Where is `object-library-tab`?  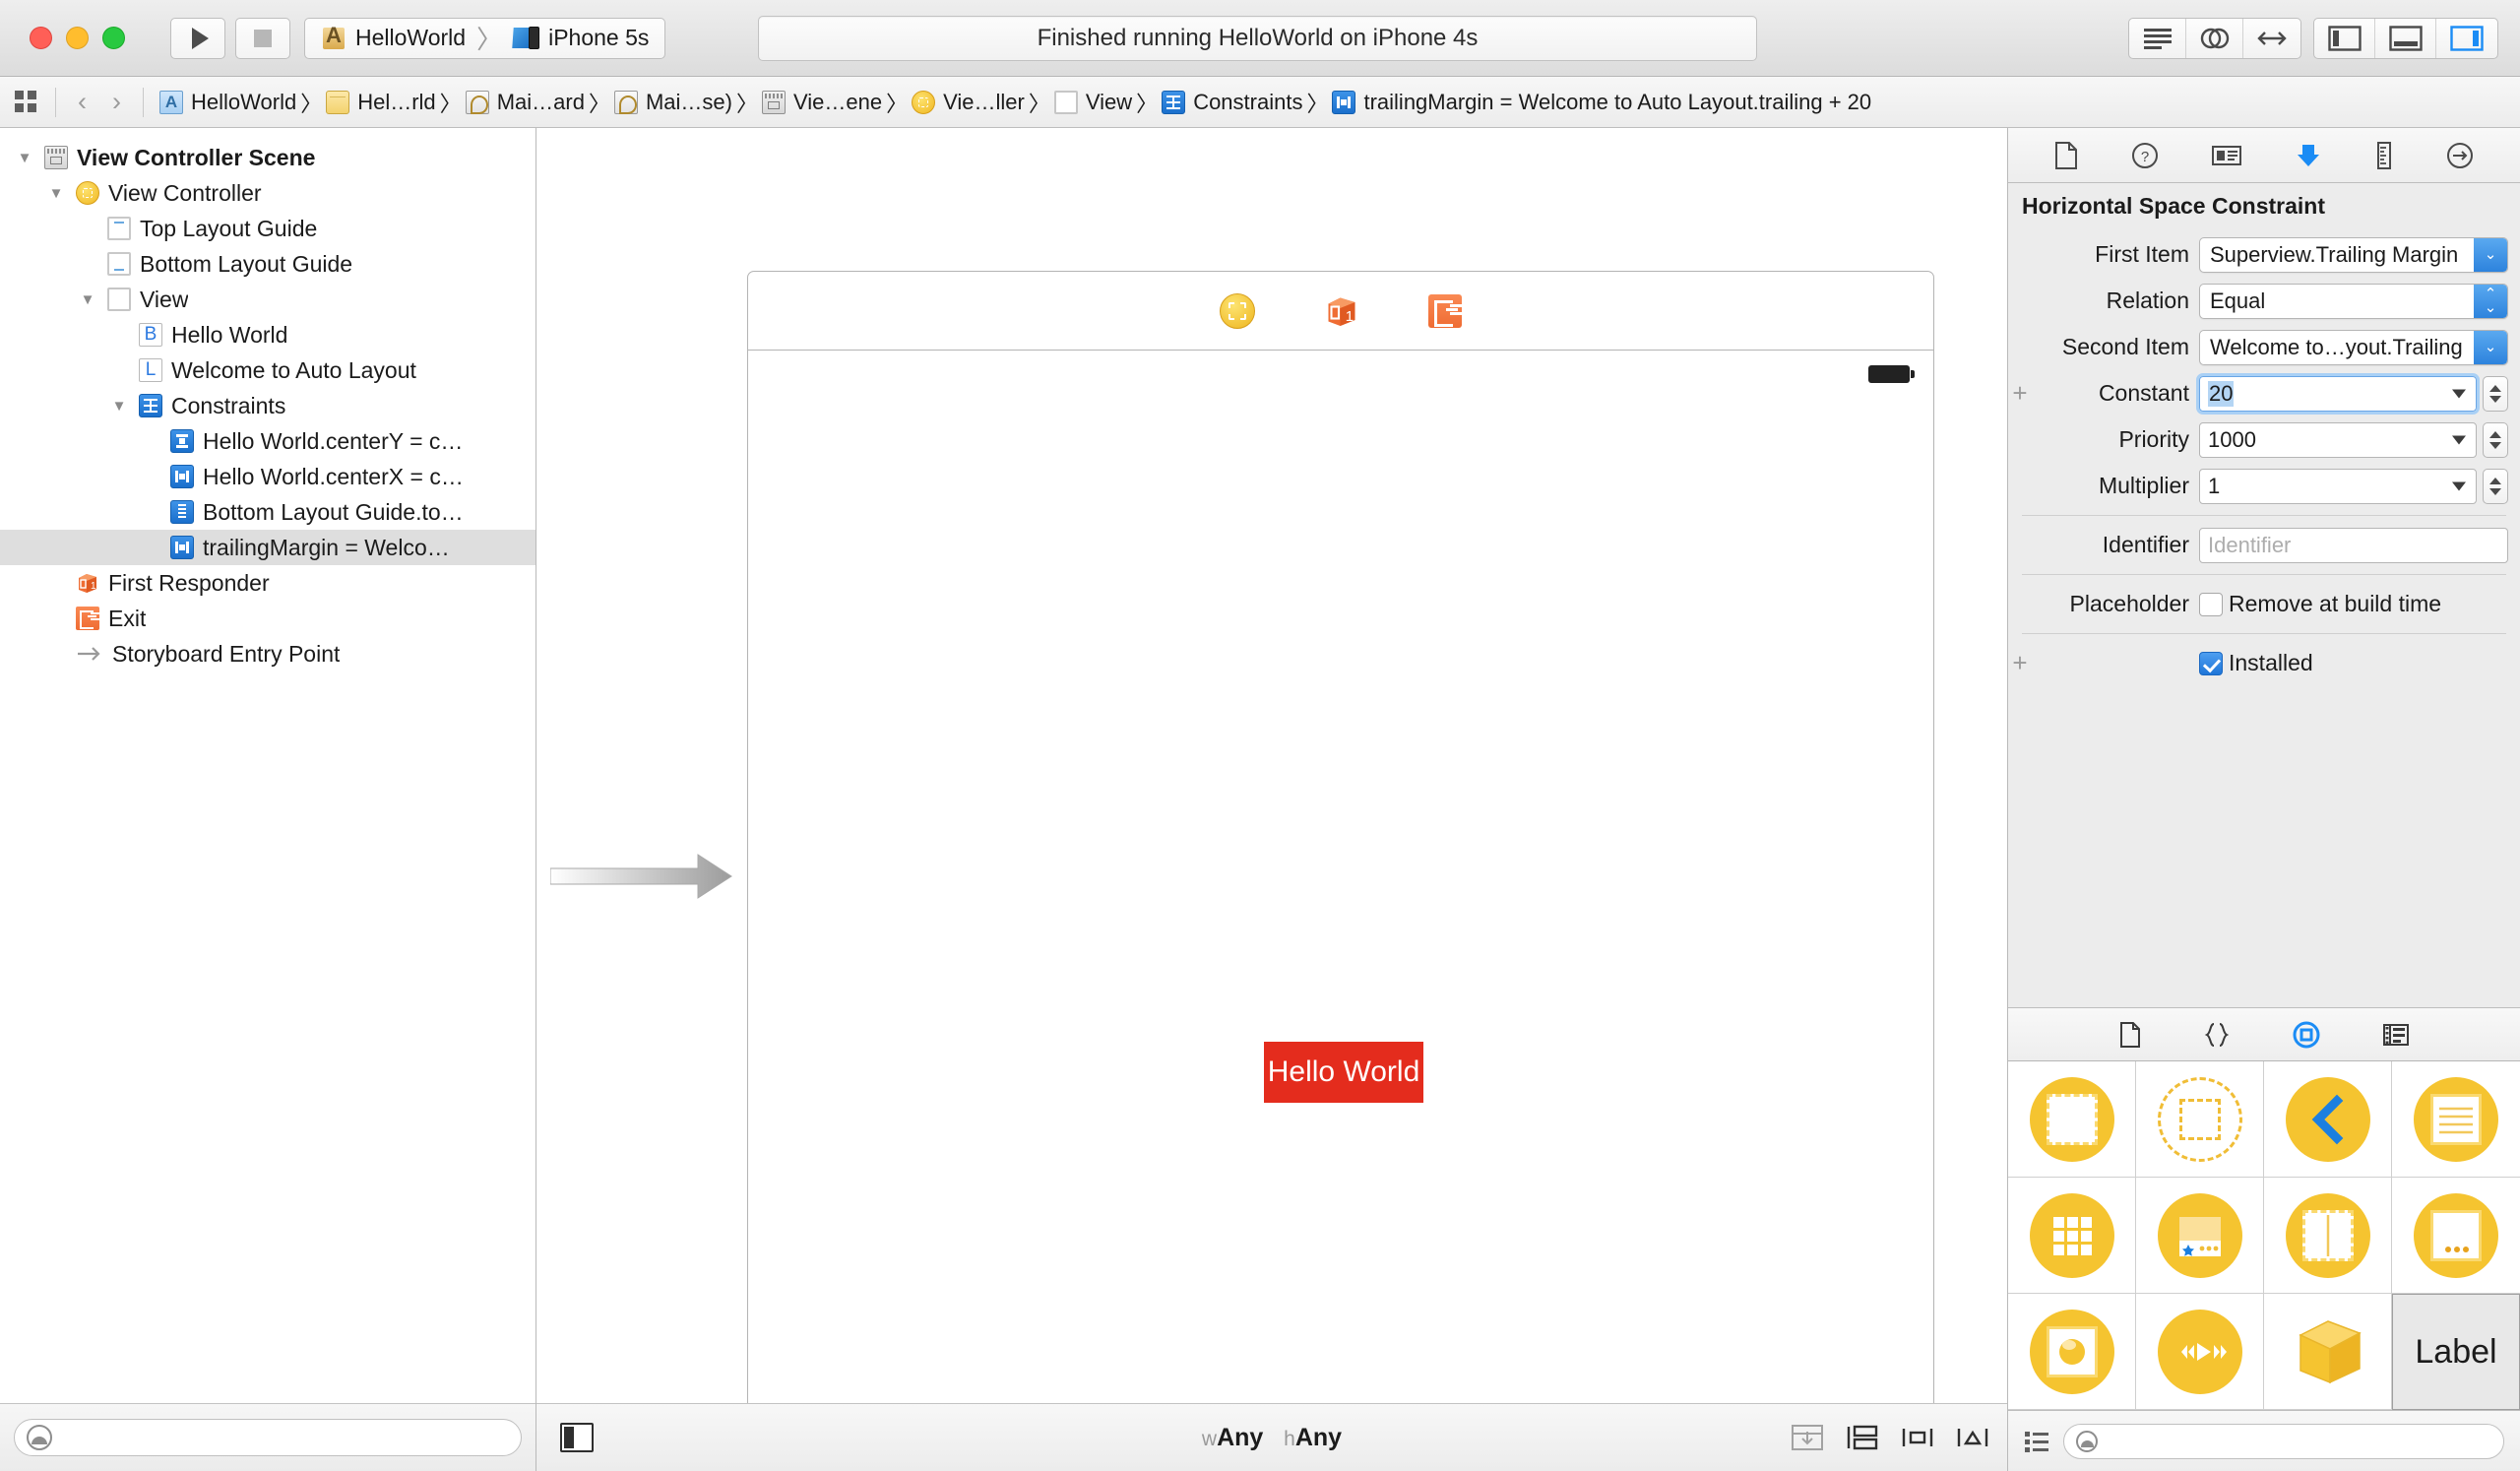
object-library-tab is located at coordinates (2306, 1035).